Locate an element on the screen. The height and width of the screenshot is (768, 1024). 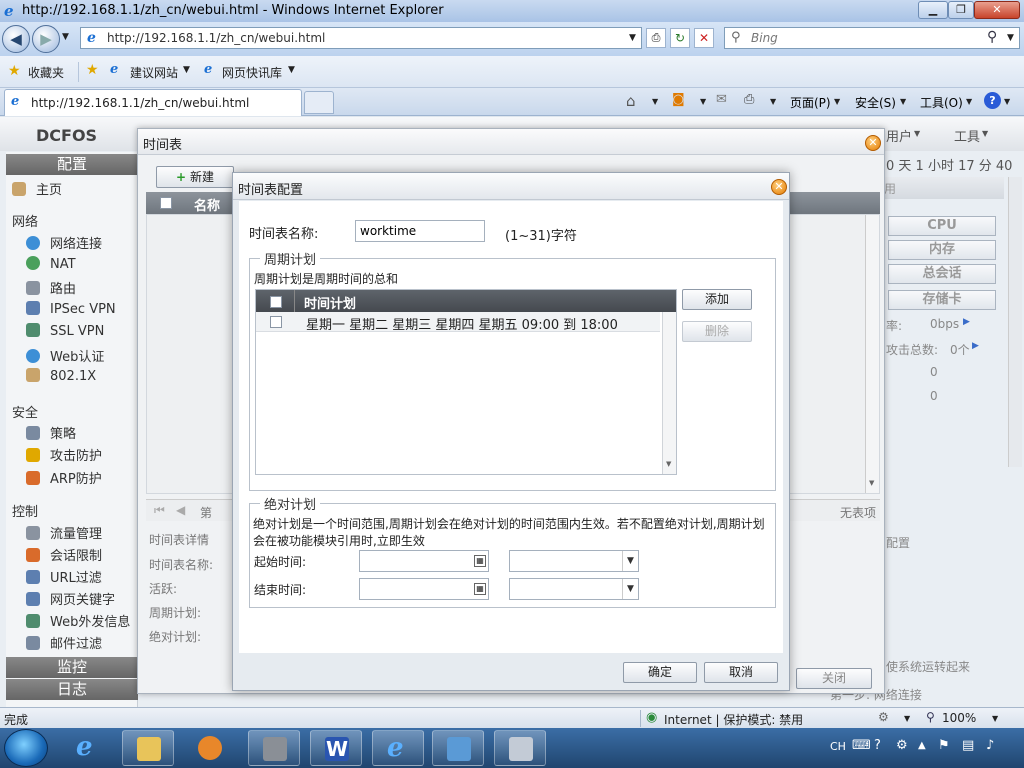
search-box: ⚲ Bing ⚲ ▼ is located at coordinates (872, 38).